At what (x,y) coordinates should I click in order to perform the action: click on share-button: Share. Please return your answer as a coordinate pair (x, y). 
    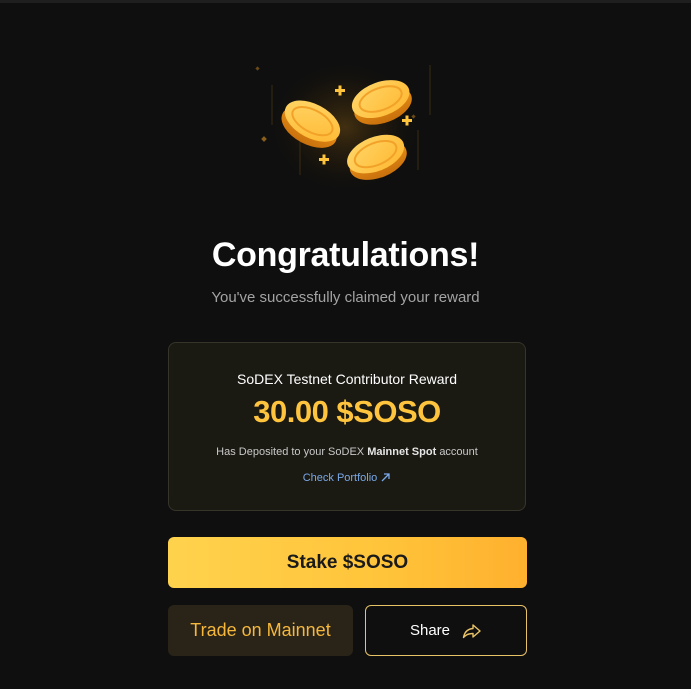
    Looking at the image, I should click on (446, 630).